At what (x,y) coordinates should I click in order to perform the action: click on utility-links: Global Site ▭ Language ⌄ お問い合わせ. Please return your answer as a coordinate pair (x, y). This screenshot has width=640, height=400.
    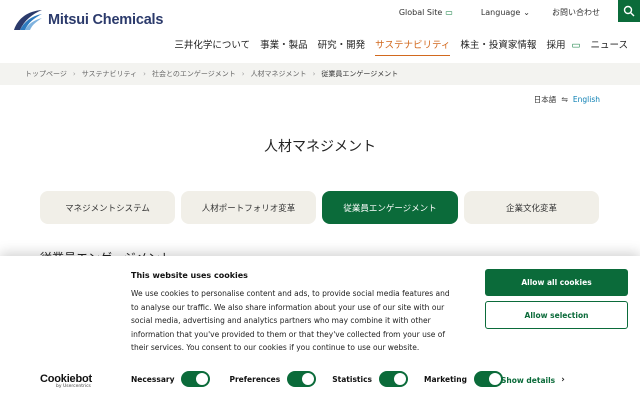
    Looking at the image, I should click on (504, 12).